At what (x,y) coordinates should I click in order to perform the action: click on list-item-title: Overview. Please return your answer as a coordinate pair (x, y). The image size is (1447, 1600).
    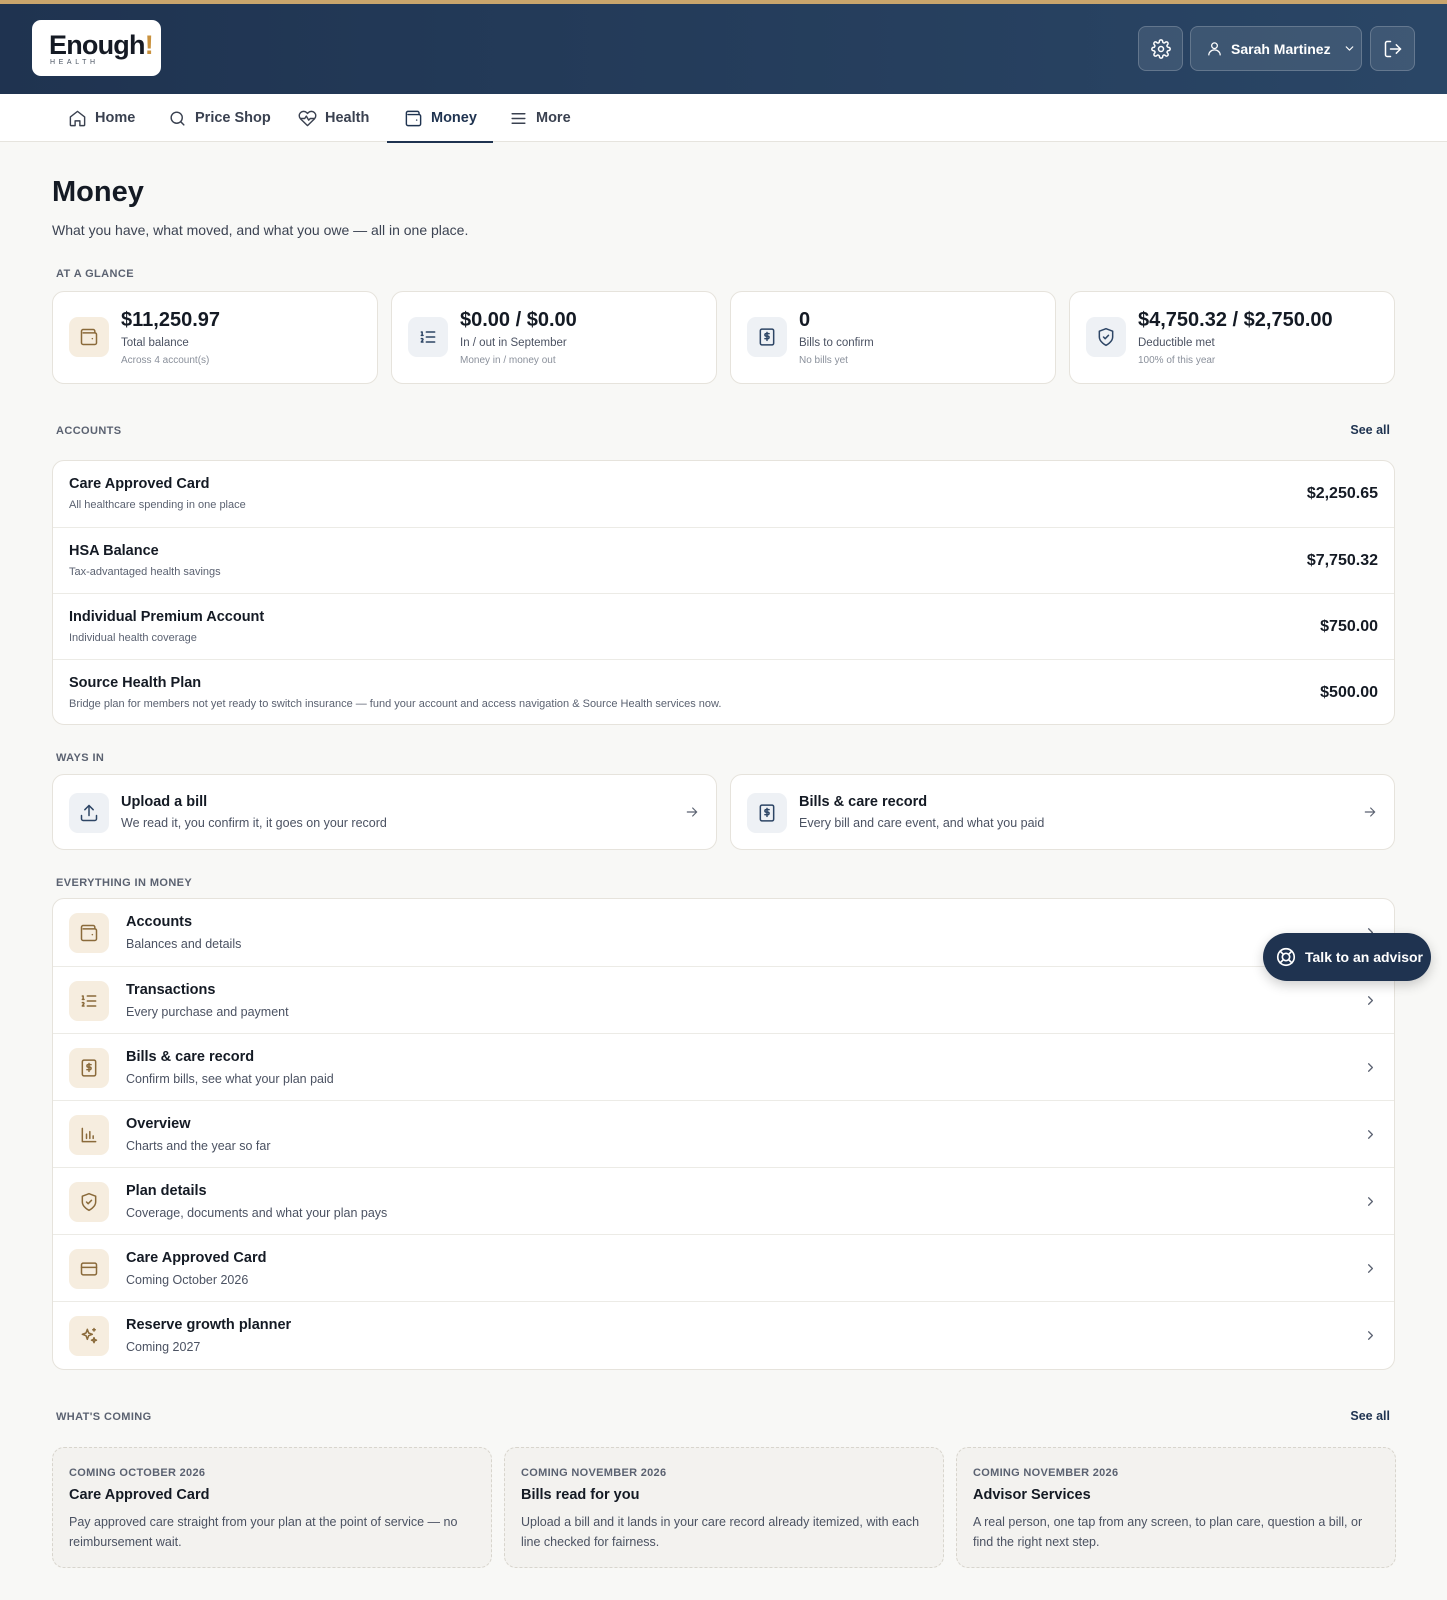
    Looking at the image, I should click on (158, 1124).